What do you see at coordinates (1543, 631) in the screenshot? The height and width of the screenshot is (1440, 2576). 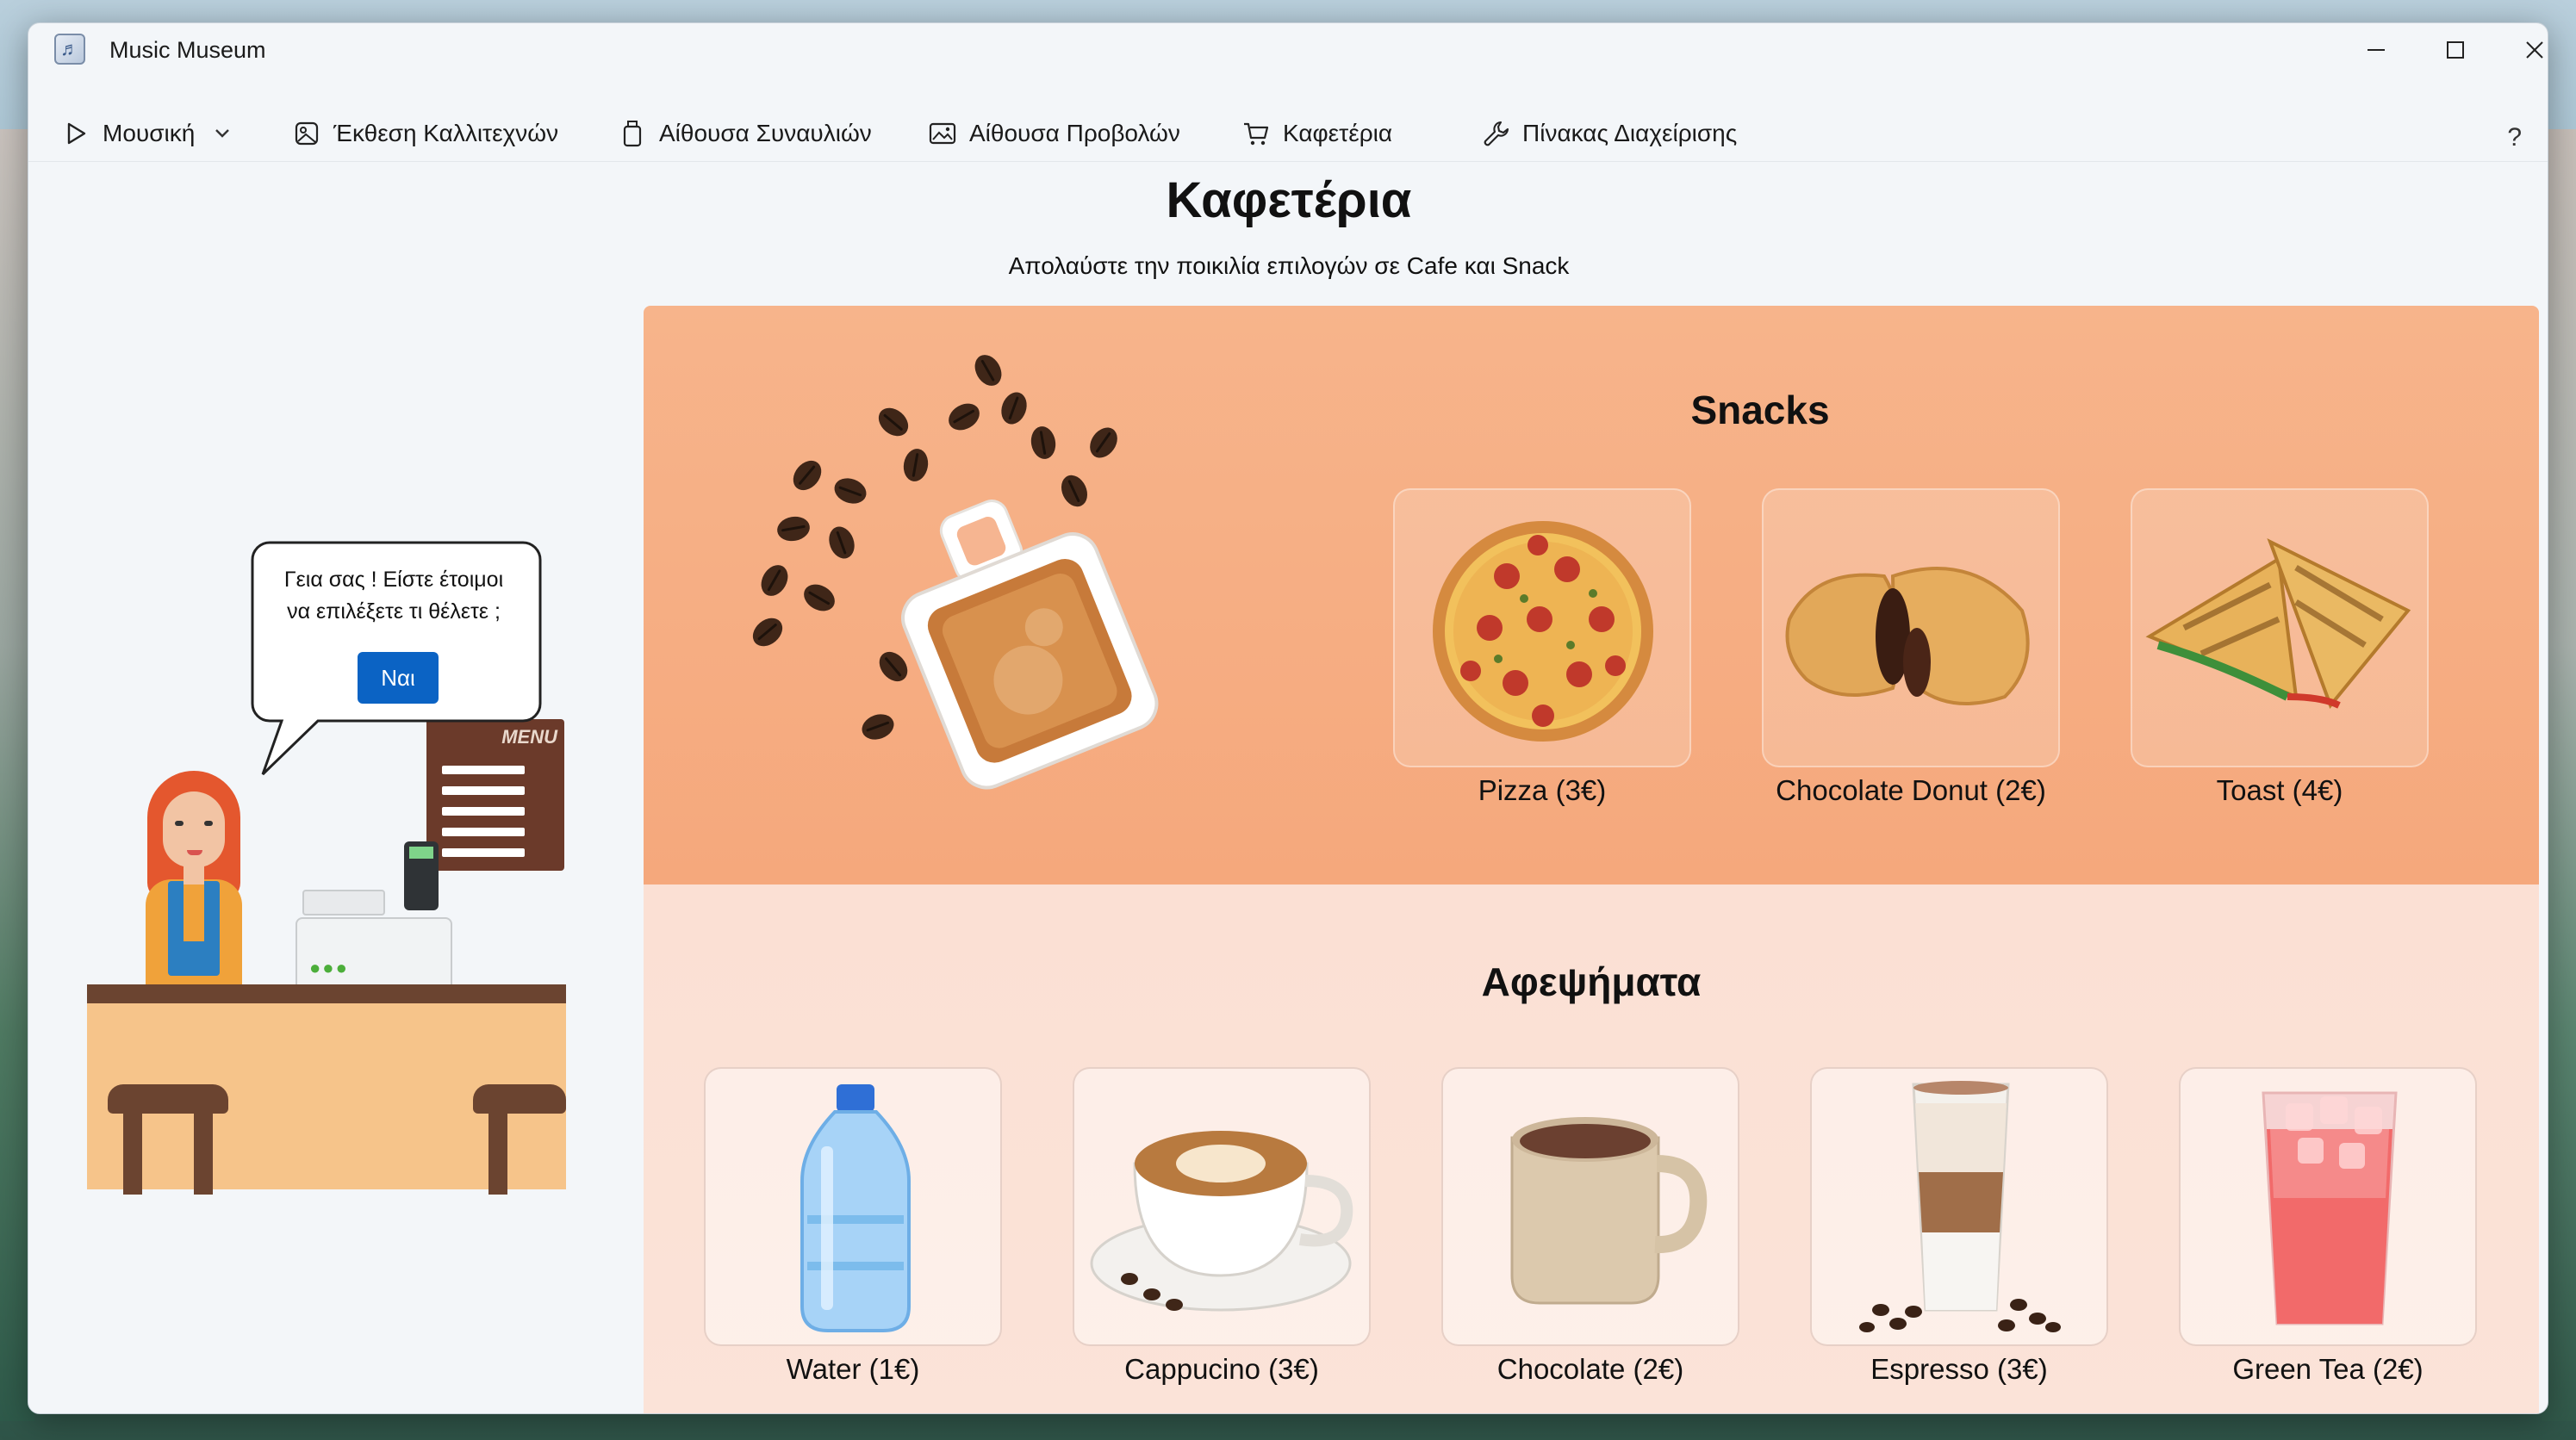 I see `pizza-icon` at bounding box center [1543, 631].